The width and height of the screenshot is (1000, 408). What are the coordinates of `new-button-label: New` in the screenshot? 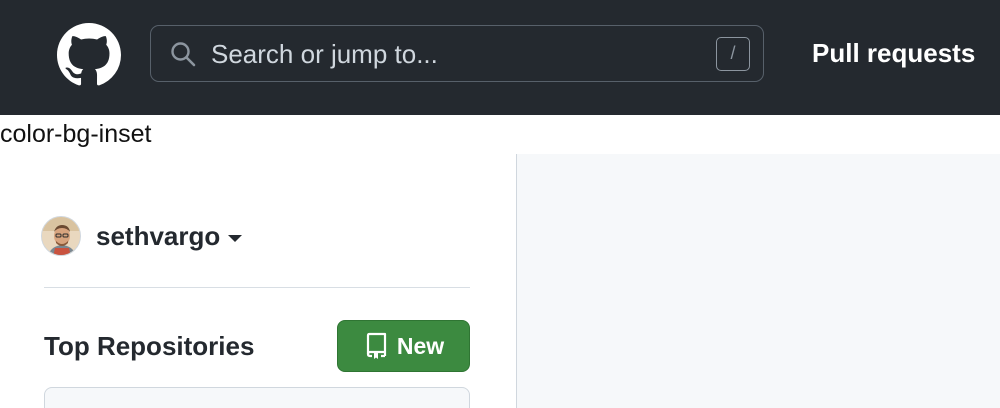 It's located at (420, 345).